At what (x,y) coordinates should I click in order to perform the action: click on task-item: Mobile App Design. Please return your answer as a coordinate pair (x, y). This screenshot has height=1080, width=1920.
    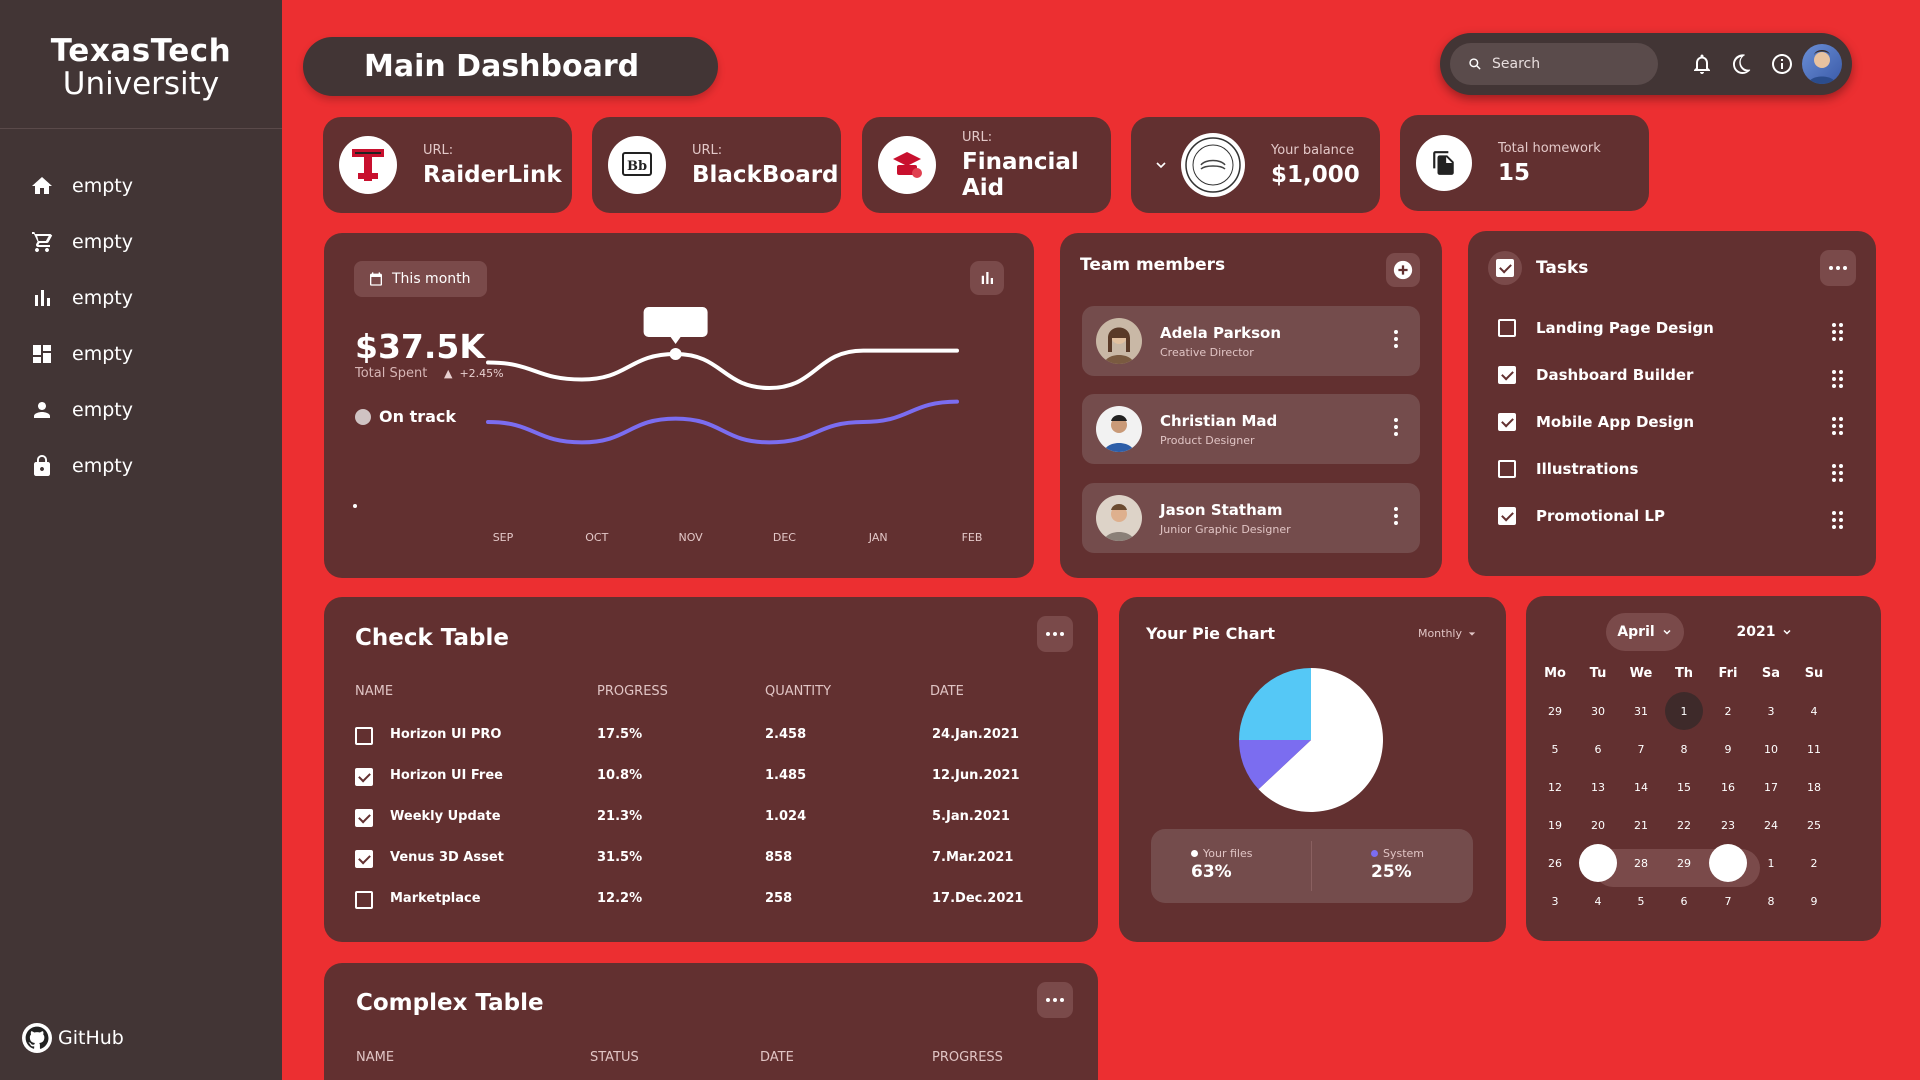
    Looking at the image, I should click on (1596, 422).